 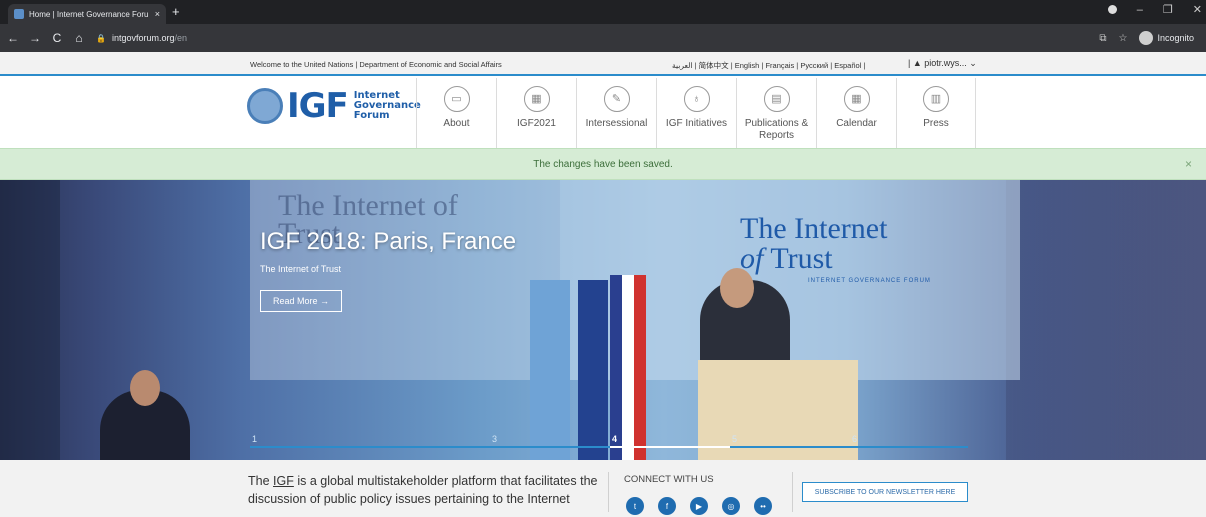 I want to click on maximize-button: ❐, so click(x=1168, y=9).